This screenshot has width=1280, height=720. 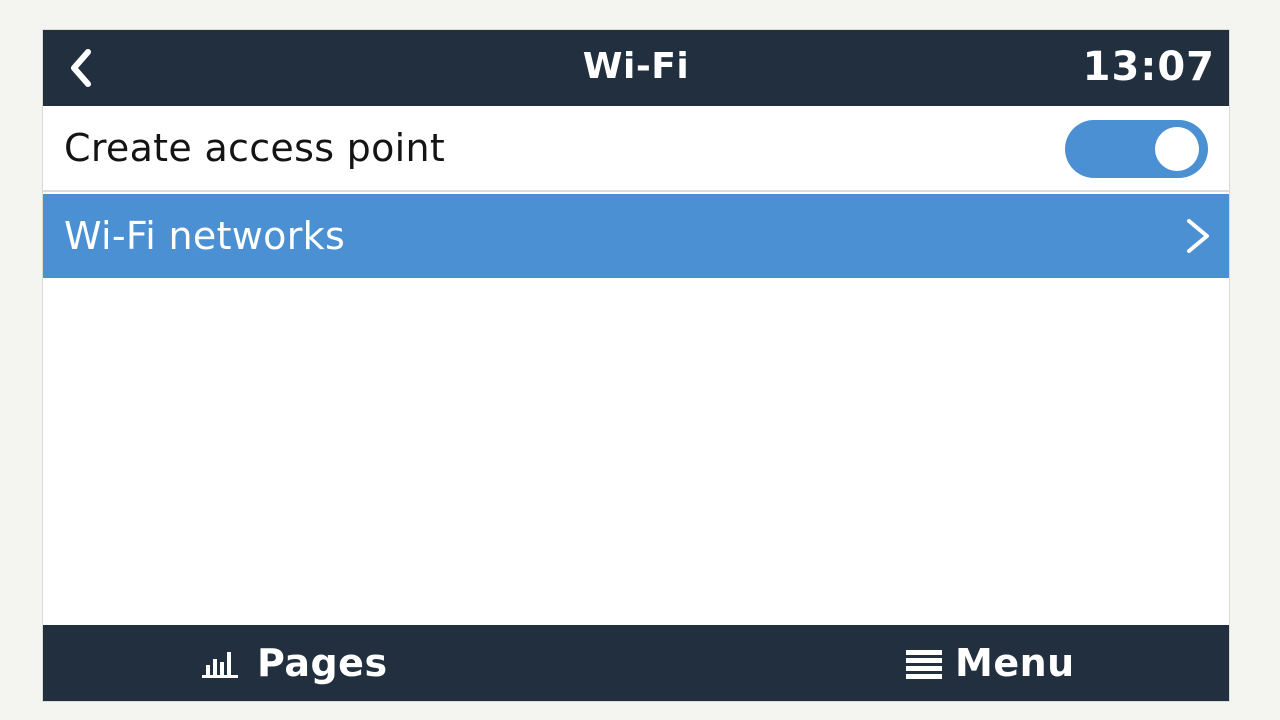 I want to click on menu-button: Menu, so click(x=990, y=663).